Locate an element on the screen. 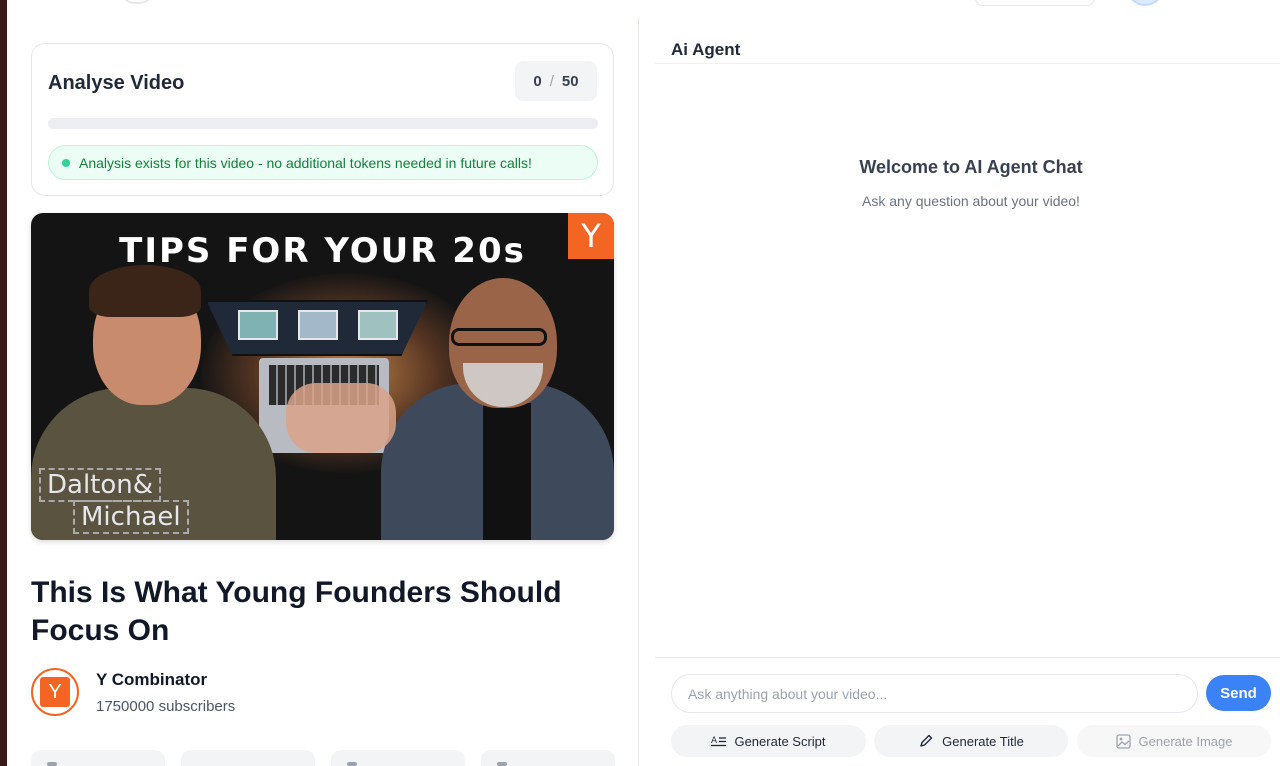 This screenshot has height=766, width=1280. generate-script-label: Generate Script is located at coordinates (780, 741).